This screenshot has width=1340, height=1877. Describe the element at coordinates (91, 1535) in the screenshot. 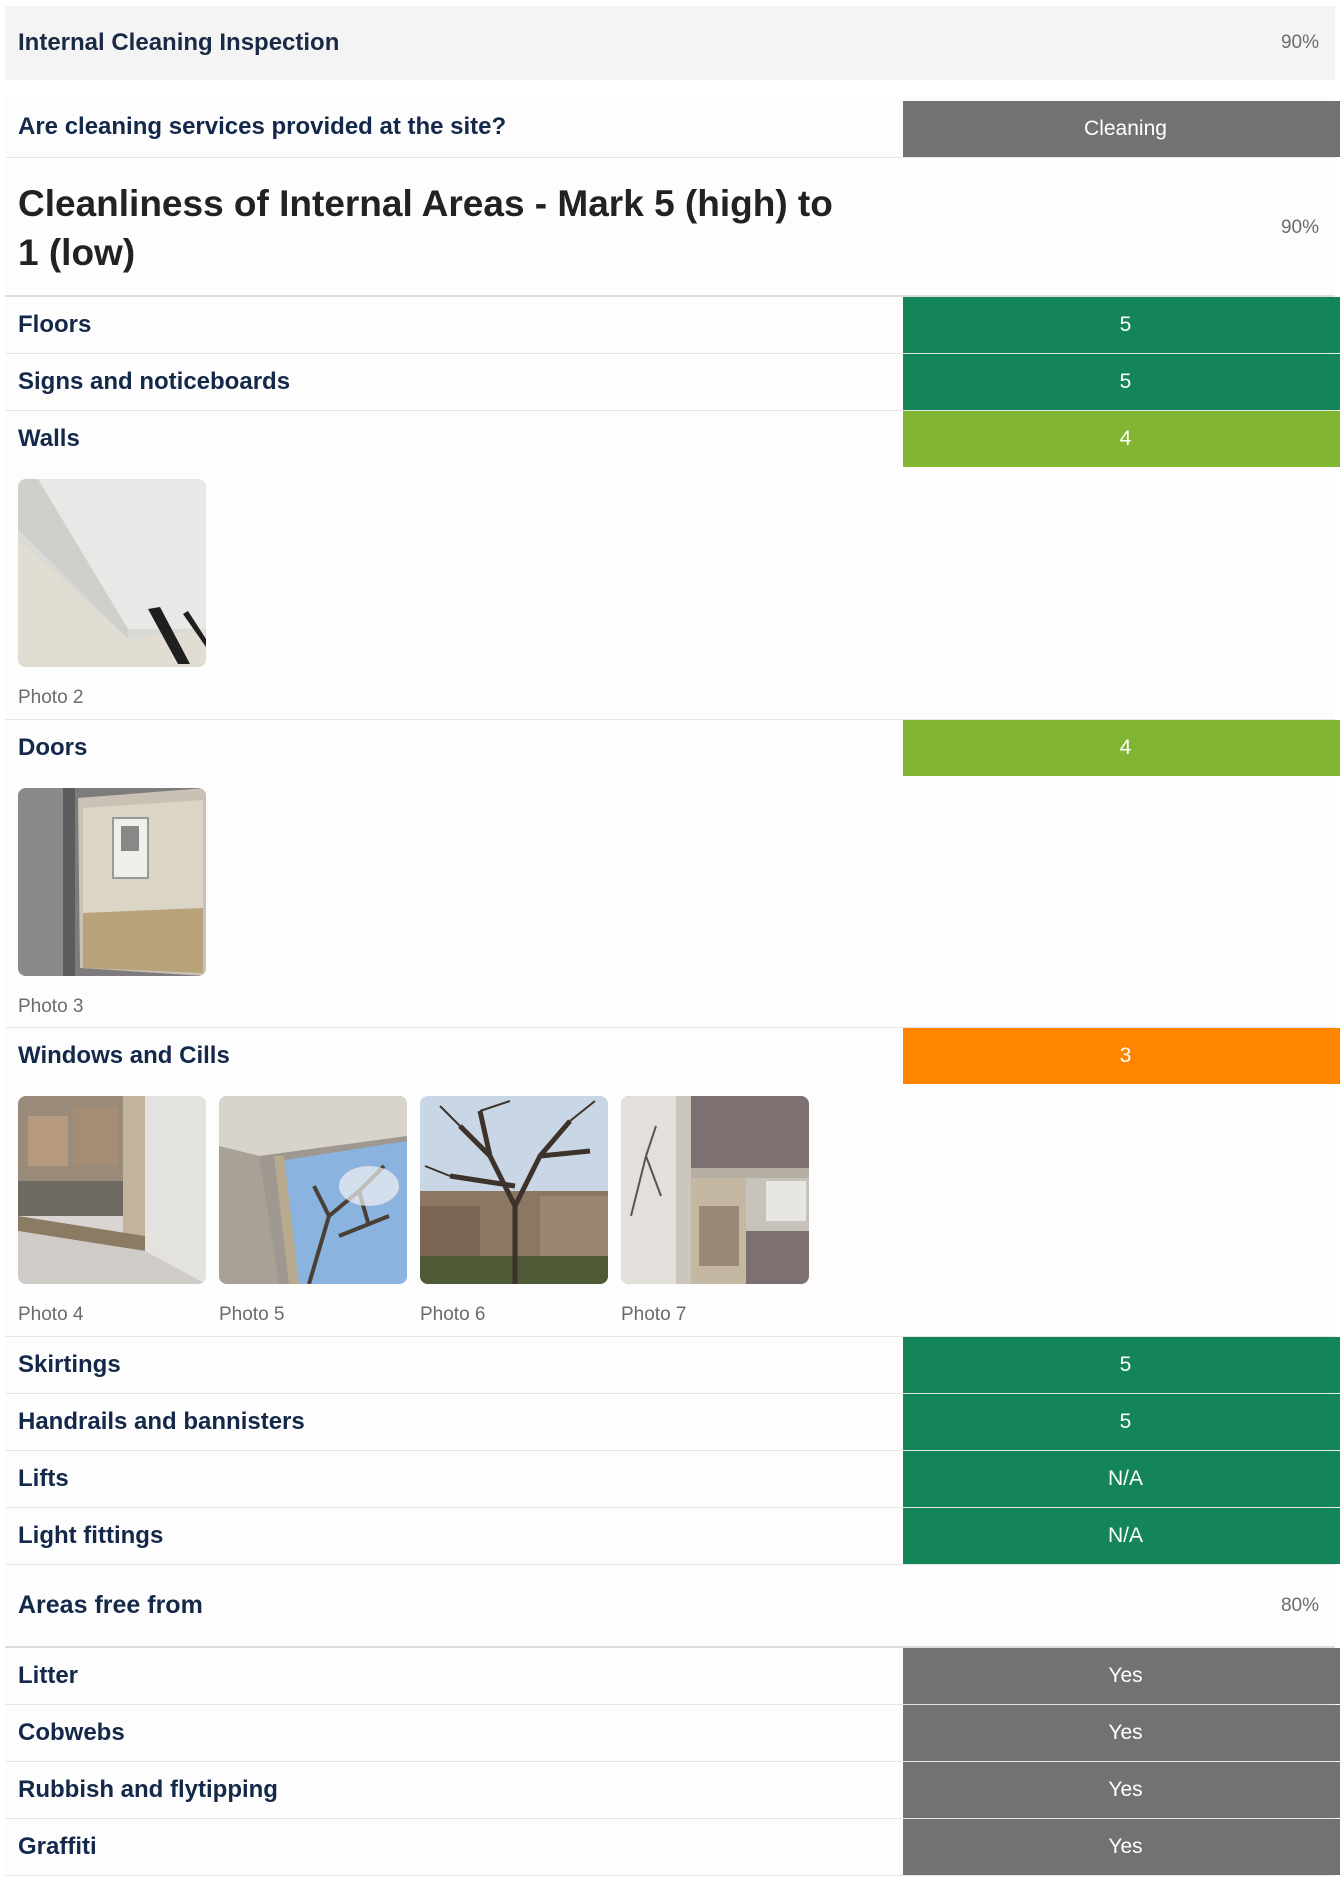

I see `question-label: Light fittings` at that location.